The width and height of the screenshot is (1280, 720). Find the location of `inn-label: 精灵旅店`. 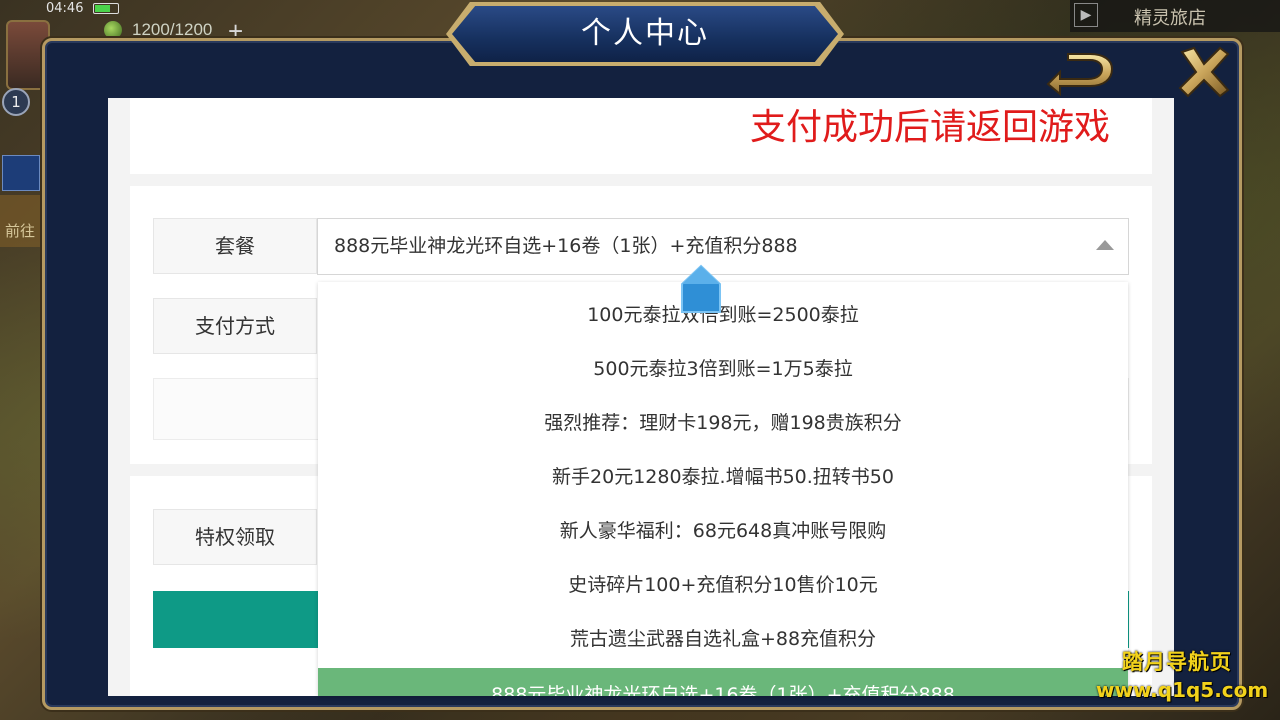

inn-label: 精灵旅店 is located at coordinates (1170, 18).